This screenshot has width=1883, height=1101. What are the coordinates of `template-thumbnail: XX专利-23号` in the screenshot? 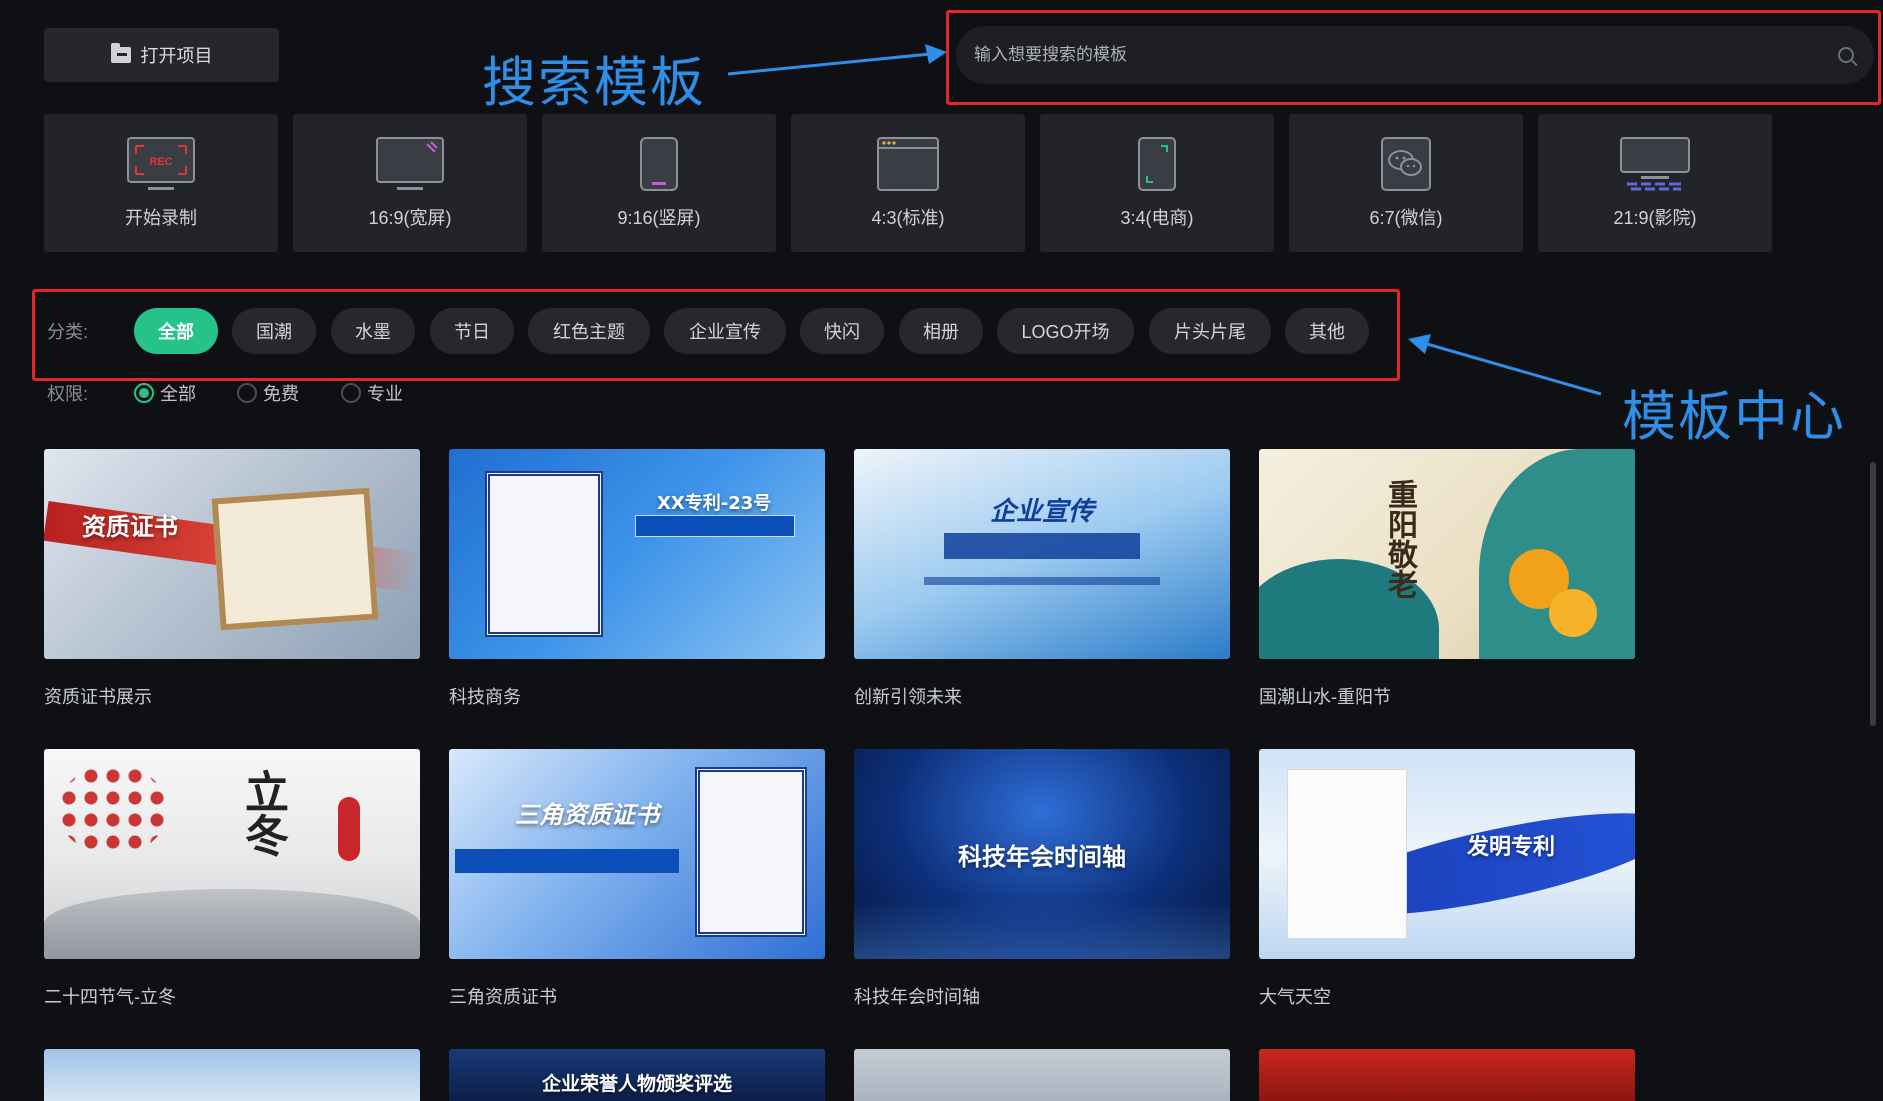 It's located at (637, 554).